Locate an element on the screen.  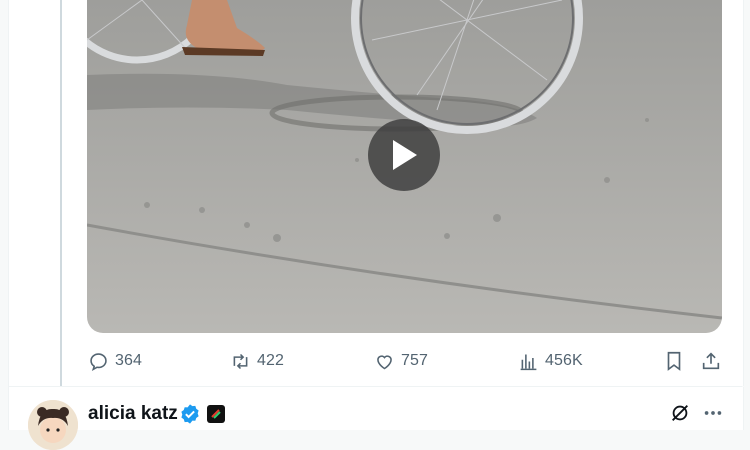
view-count: 456K is located at coordinates (564, 360).